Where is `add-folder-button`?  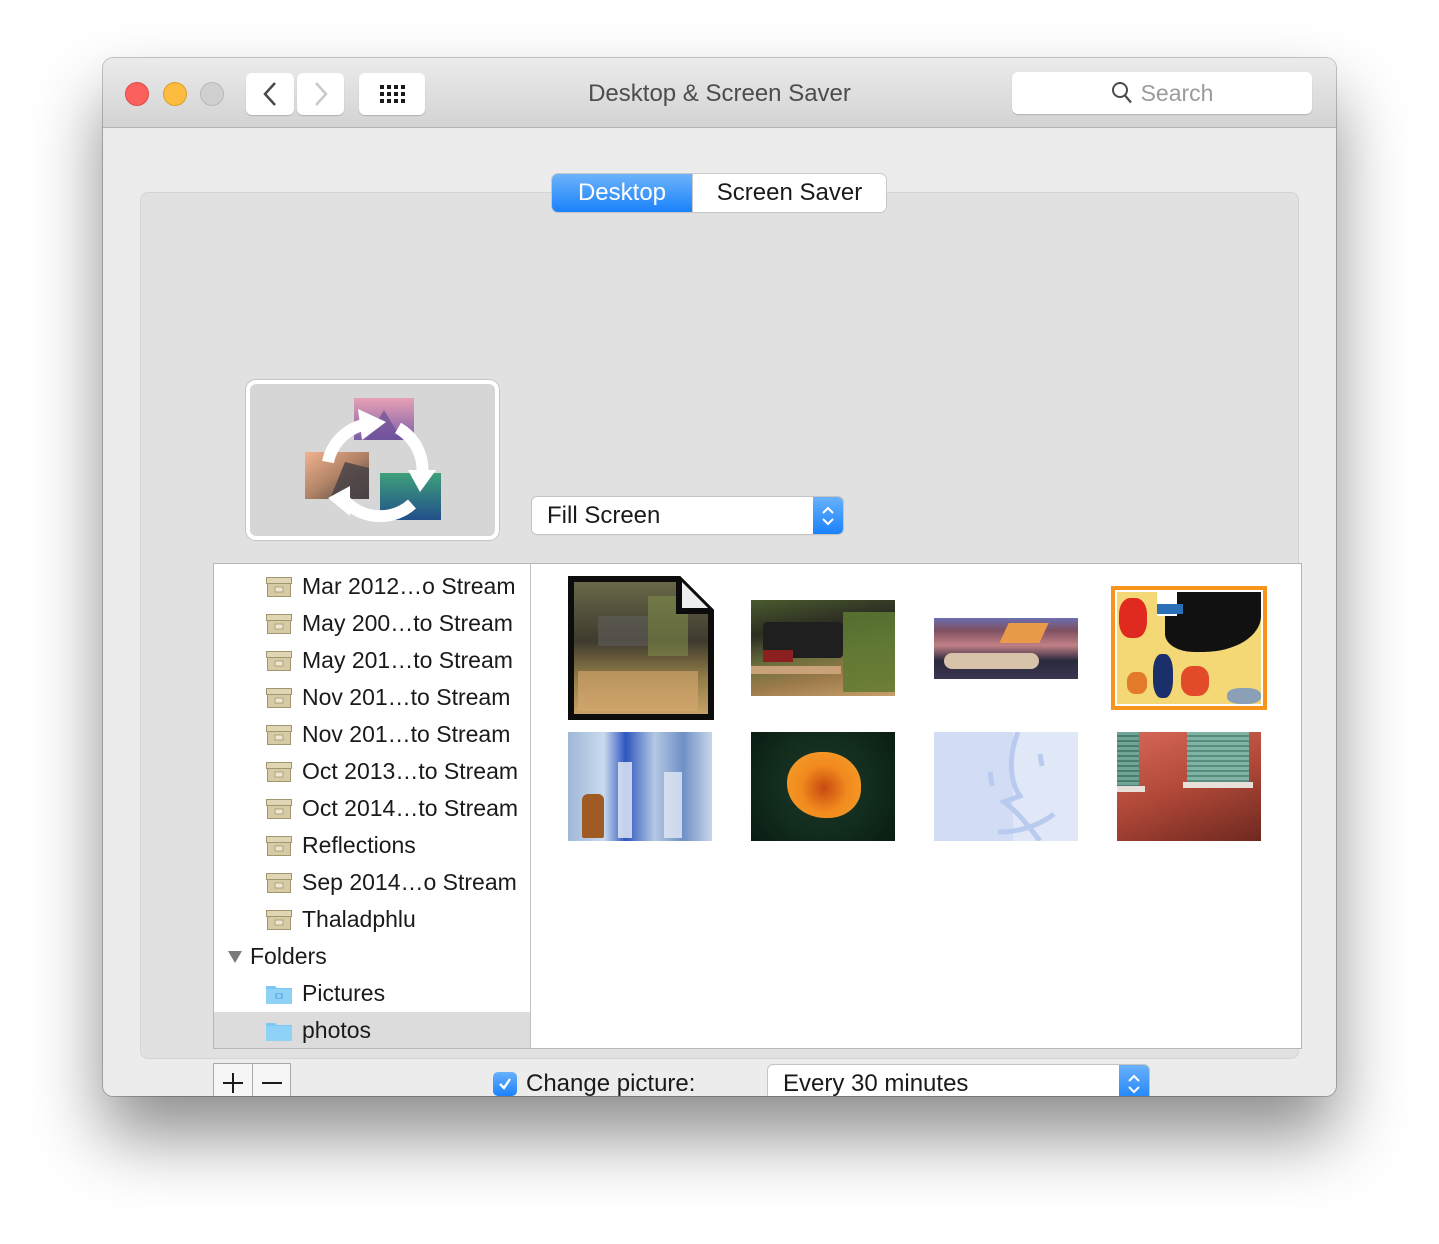 add-folder-button is located at coordinates (233, 1080).